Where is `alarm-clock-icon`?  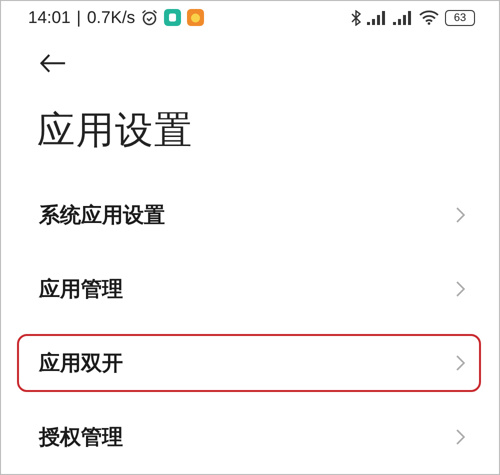 alarm-clock-icon is located at coordinates (149, 17).